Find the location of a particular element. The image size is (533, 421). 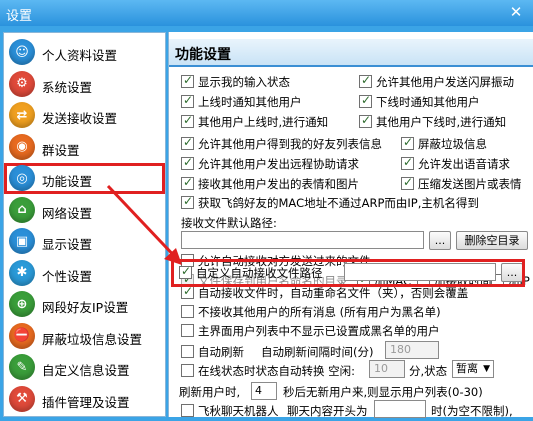

annotation-arrow is located at coordinates (144, 224).